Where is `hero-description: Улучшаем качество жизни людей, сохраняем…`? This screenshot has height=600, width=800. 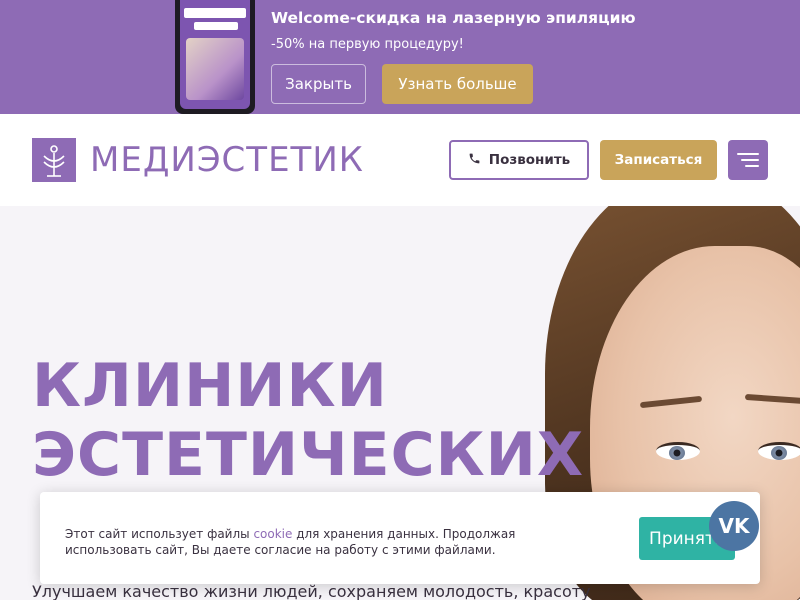 hero-description: Улучшаем качество жизни людей, сохраняем… is located at coordinates (311, 591).